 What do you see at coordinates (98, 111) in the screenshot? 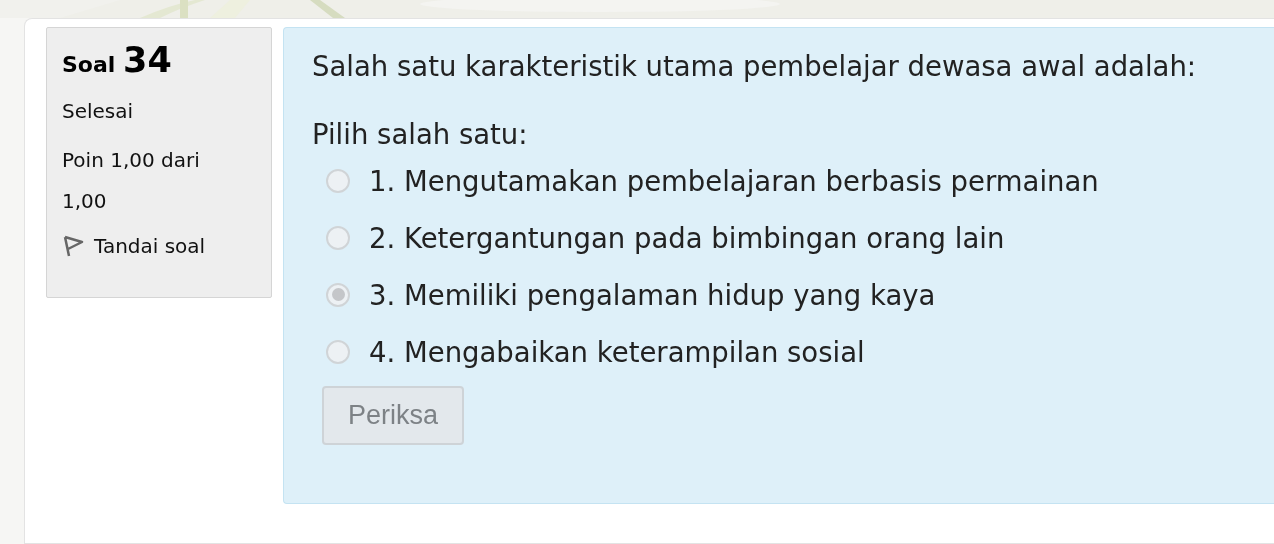
I see `question-state: Selesai` at bounding box center [98, 111].